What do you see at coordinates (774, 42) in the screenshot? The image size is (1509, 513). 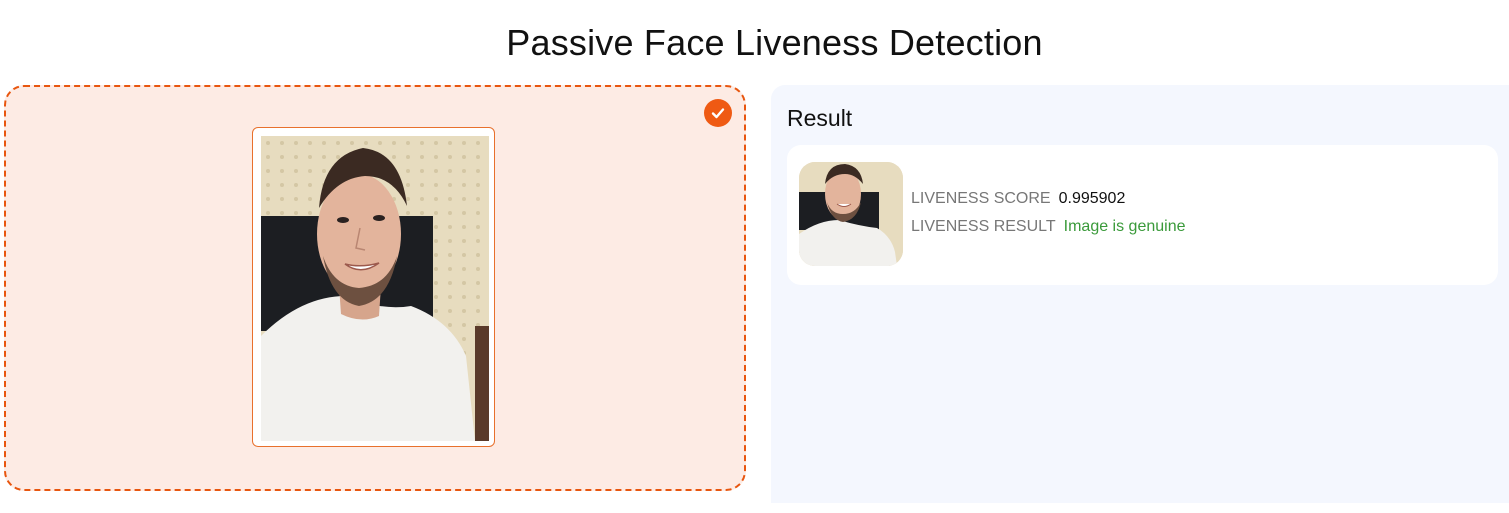 I see `page-title: Passive Face Liveness Detection` at bounding box center [774, 42].